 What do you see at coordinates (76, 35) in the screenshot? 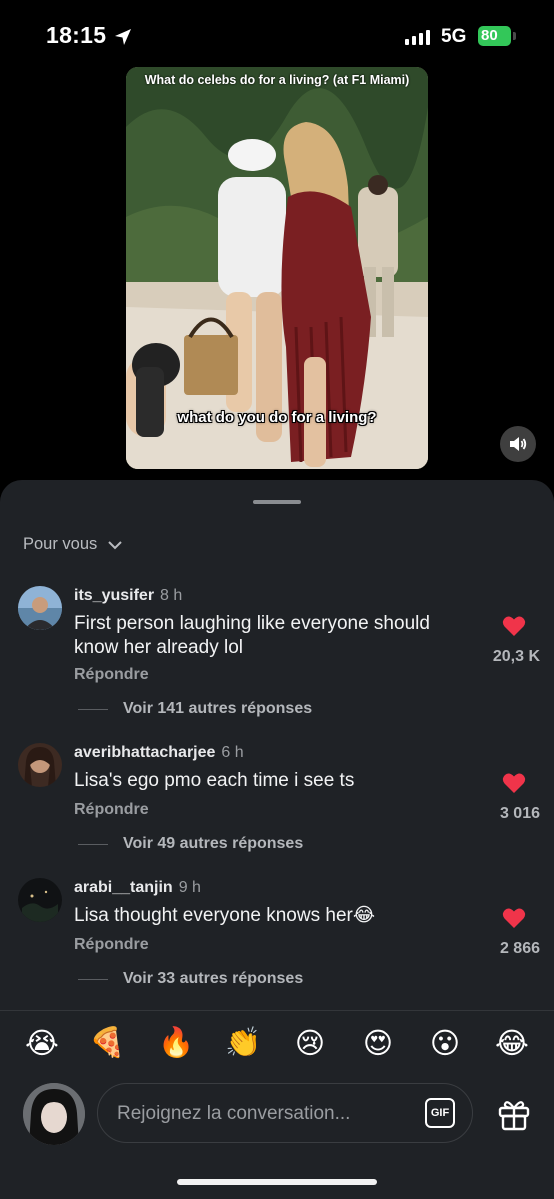
I see `status-time: 18:15` at bounding box center [76, 35].